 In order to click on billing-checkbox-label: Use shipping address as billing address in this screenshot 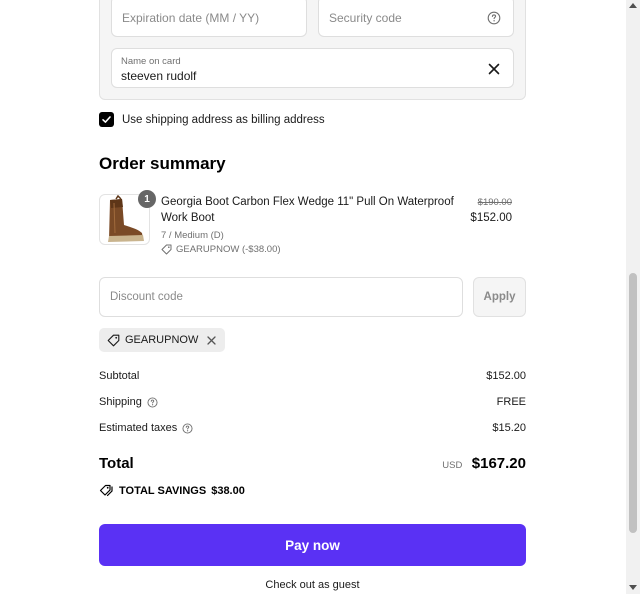, I will do `click(223, 119)`.